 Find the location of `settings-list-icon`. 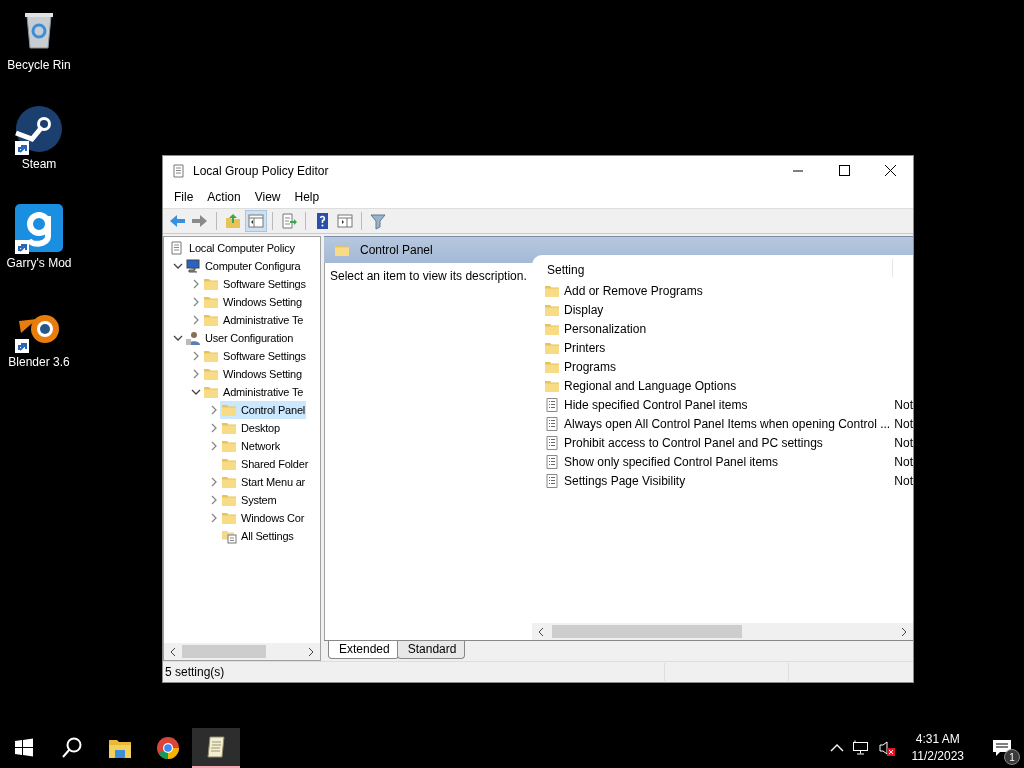

settings-list-icon is located at coordinates (229, 536).